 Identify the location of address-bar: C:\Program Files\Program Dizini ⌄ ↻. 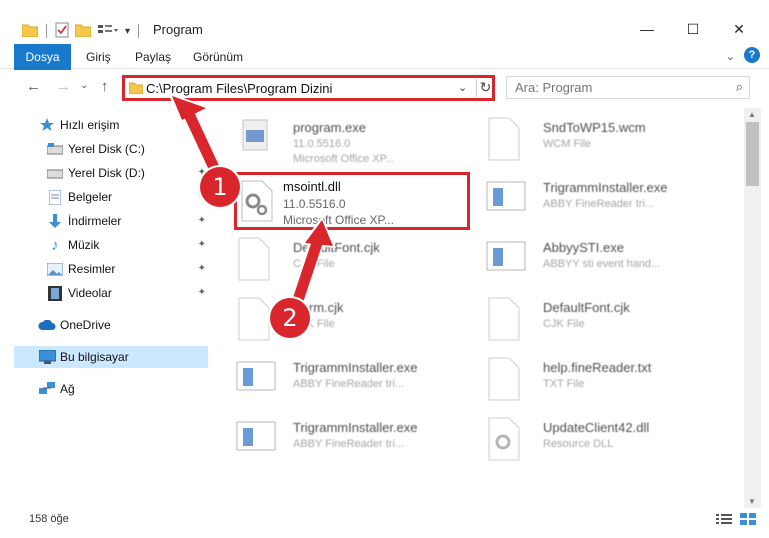
(308, 88).